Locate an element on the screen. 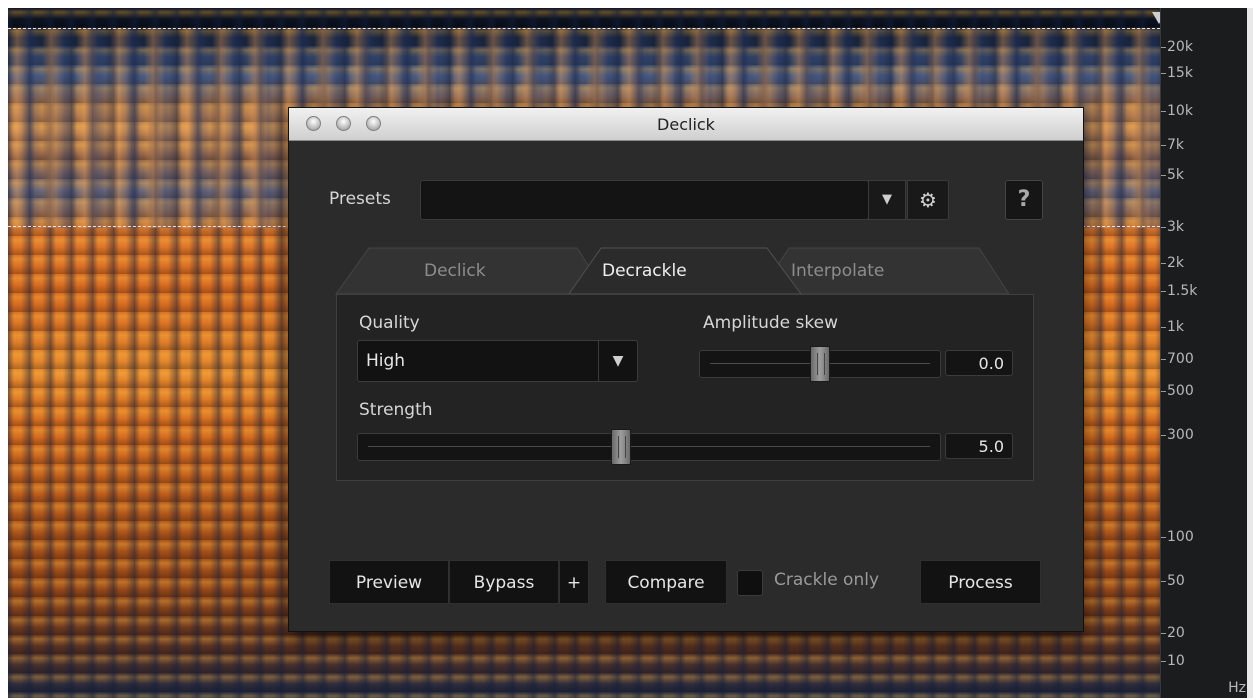 Image resolution: width=1253 pixels, height=698 pixels. ruler-tick: 15k is located at coordinates (1177, 73).